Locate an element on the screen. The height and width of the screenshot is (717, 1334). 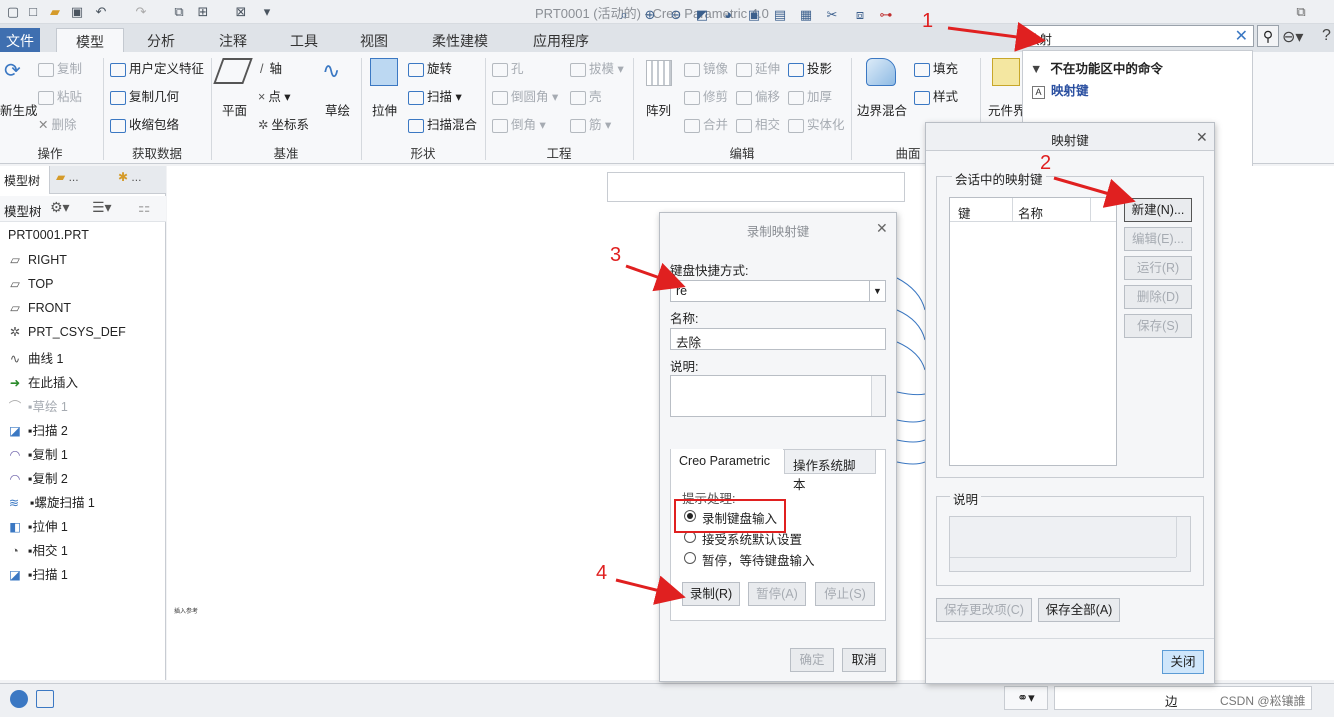
annotation-1: 1 is located at coordinates (928, 21).